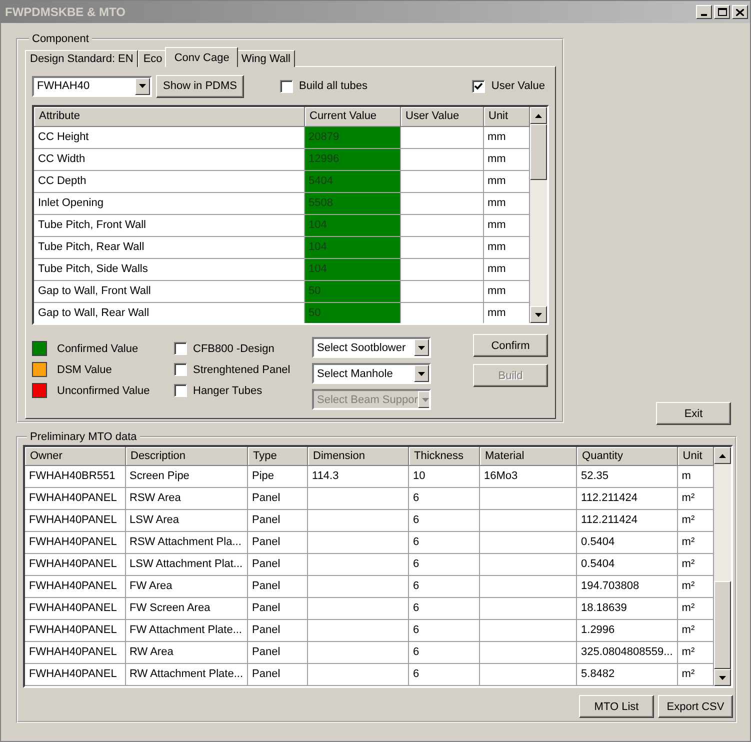 The height and width of the screenshot is (742, 751). I want to click on column-header: Current Value, so click(352, 116).